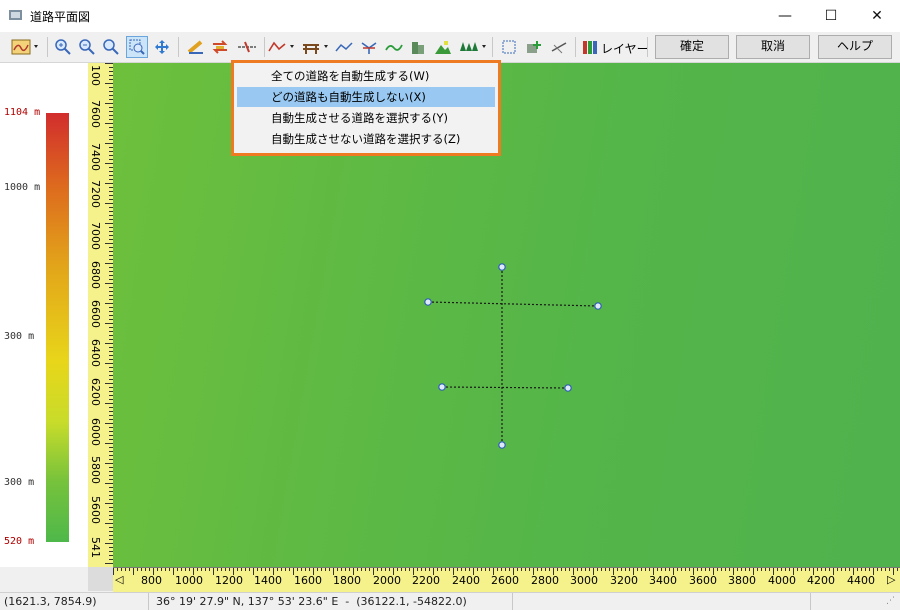  What do you see at coordinates (443, 47) in the screenshot?
I see `terrain-icon` at bounding box center [443, 47].